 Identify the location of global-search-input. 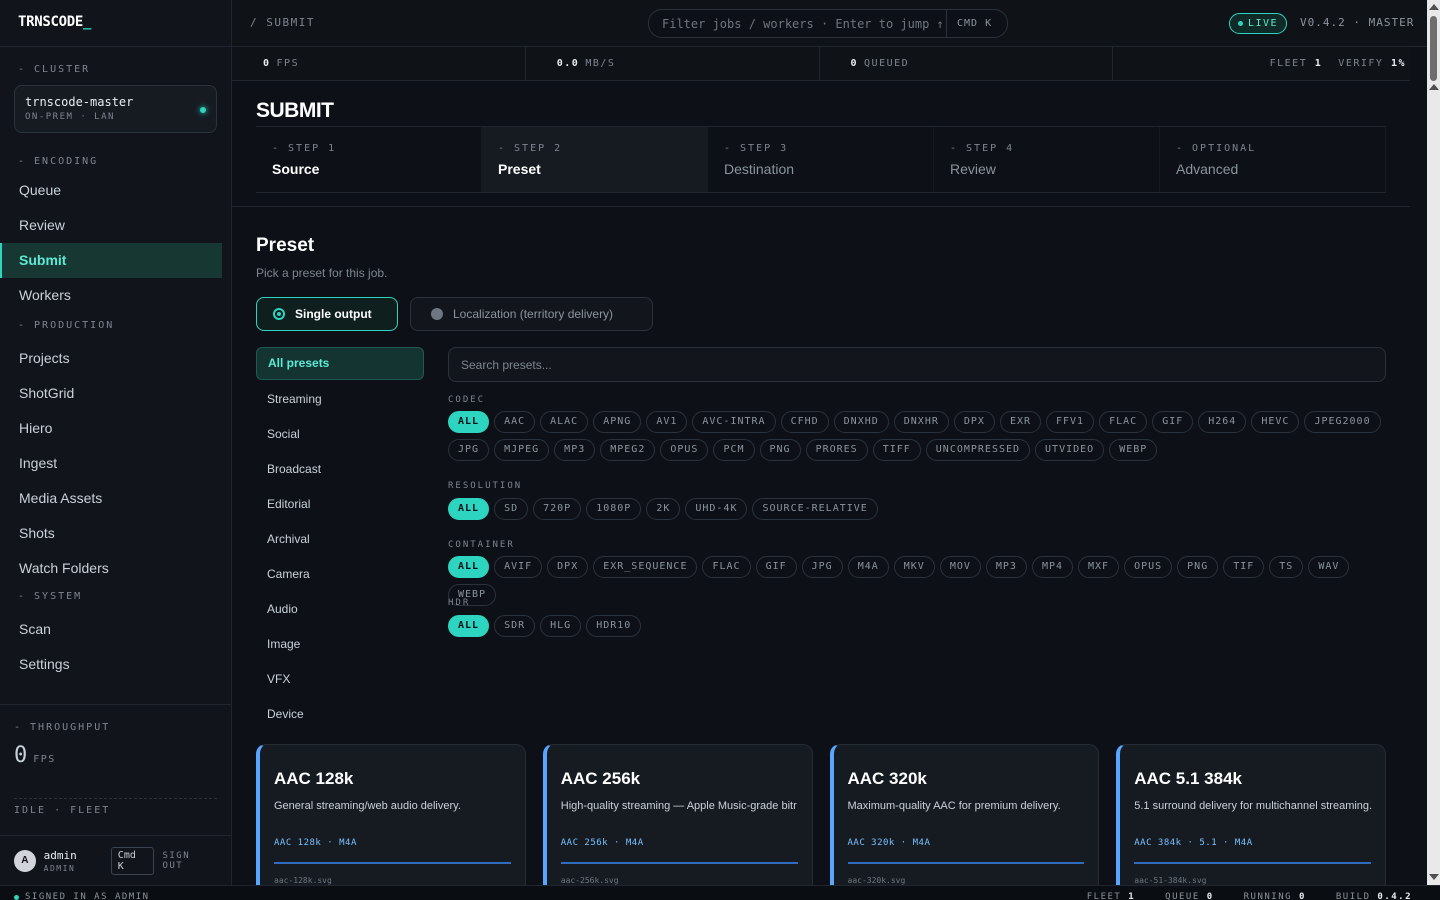
(804, 23).